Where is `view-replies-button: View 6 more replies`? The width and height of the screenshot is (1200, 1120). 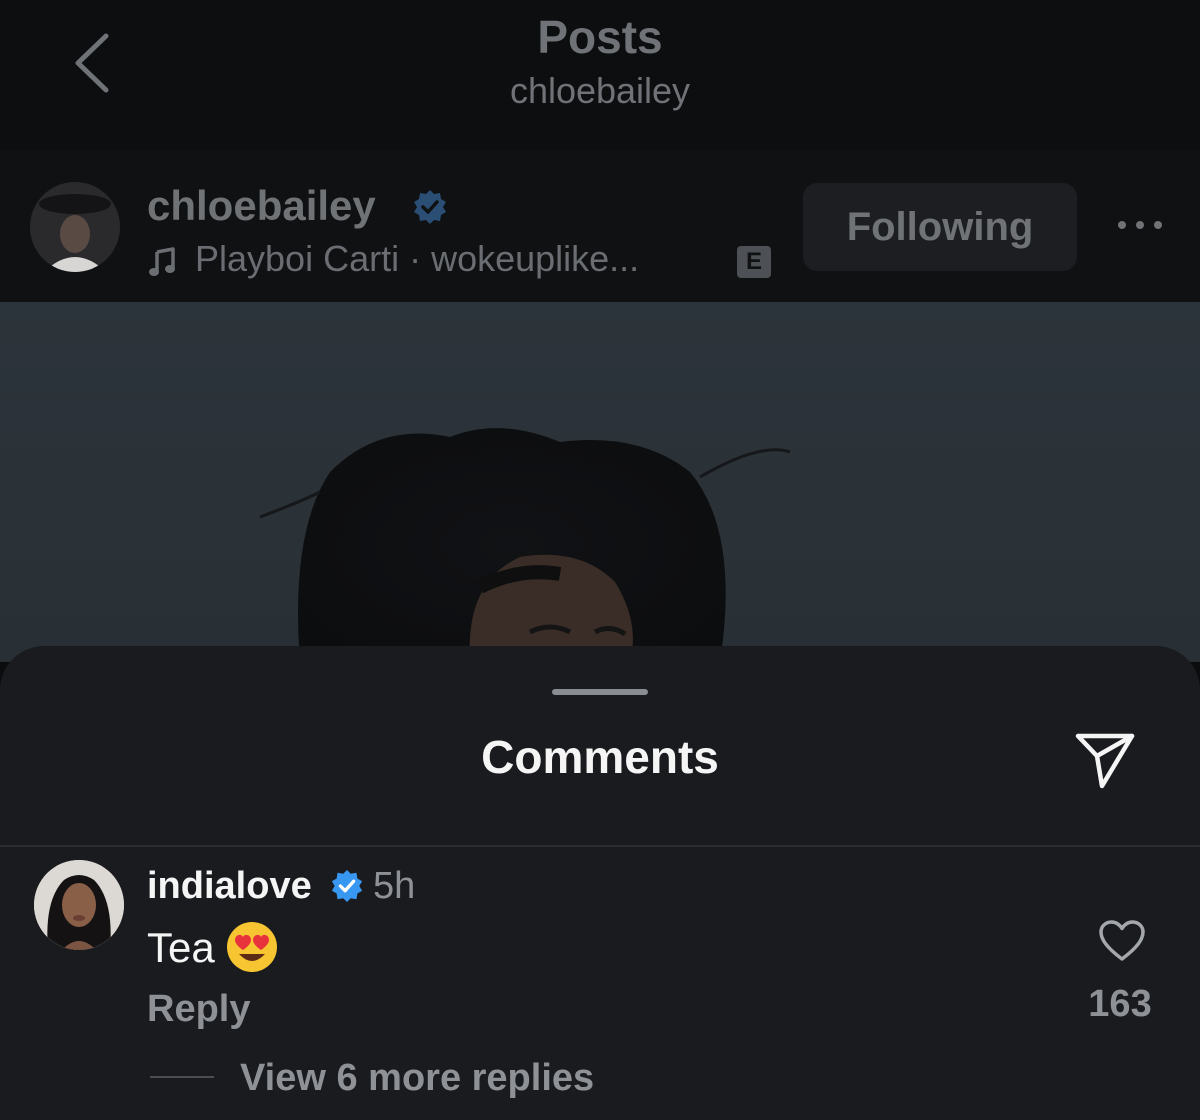
view-replies-button: View 6 more replies is located at coordinates (417, 1078).